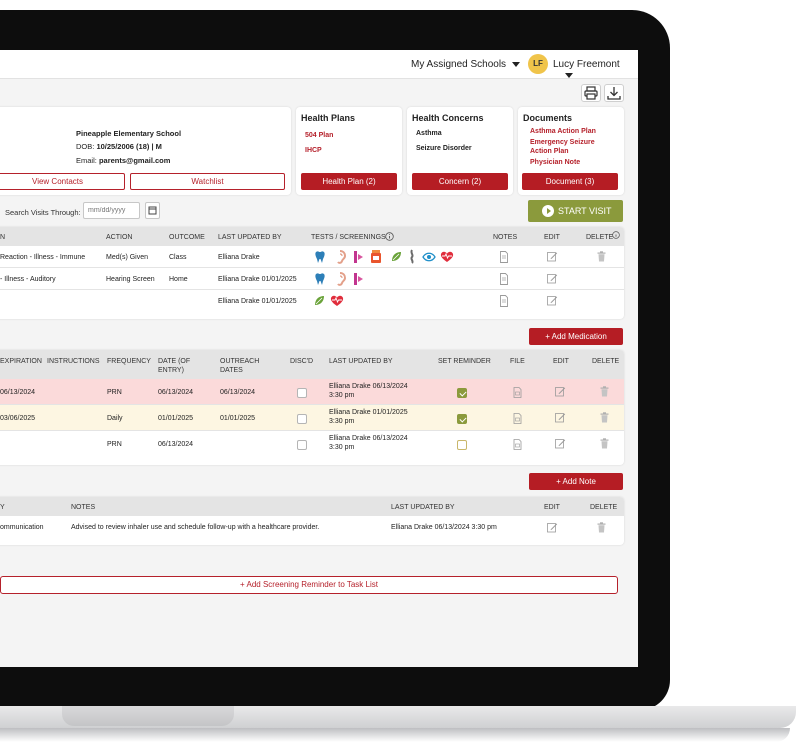  What do you see at coordinates (178, 279) in the screenshot?
I see `visit-outcome: Home` at bounding box center [178, 279].